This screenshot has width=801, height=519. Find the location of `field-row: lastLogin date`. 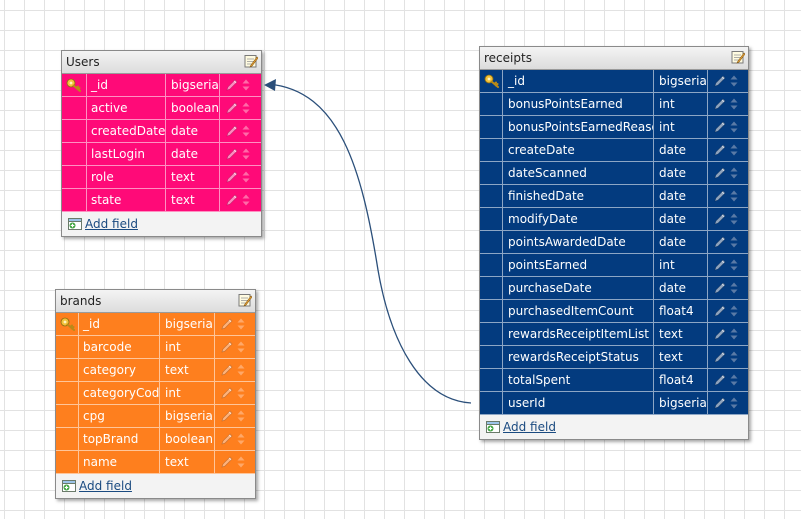

field-row: lastLogin date is located at coordinates (161, 154).